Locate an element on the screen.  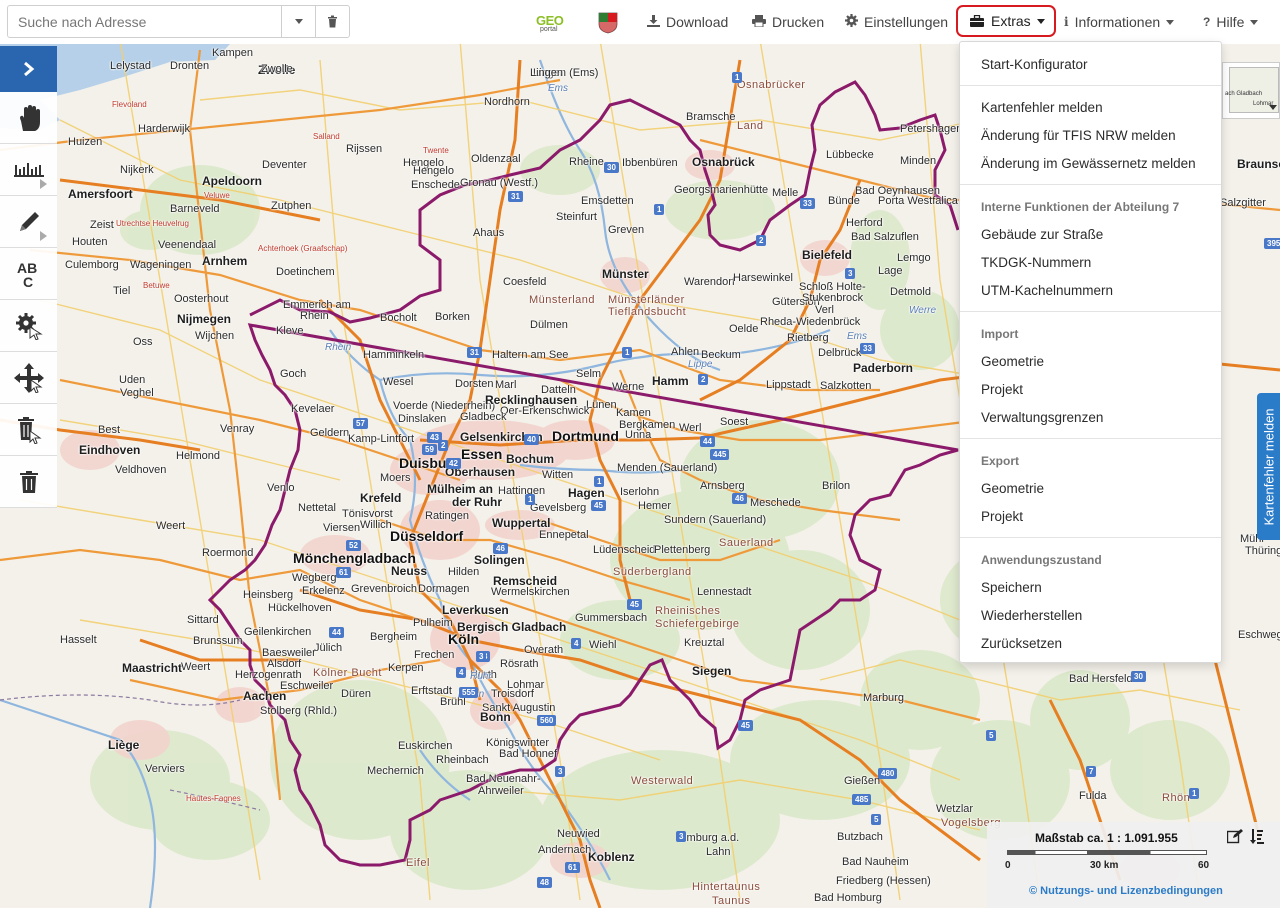
sort-icon is located at coordinates (1257, 836).